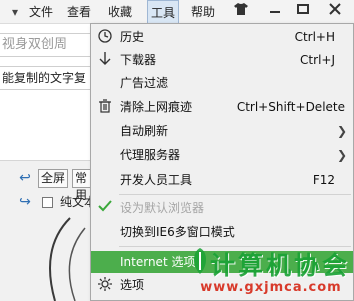  I want to click on menu-item-label: Internet 选项, so click(158, 262).